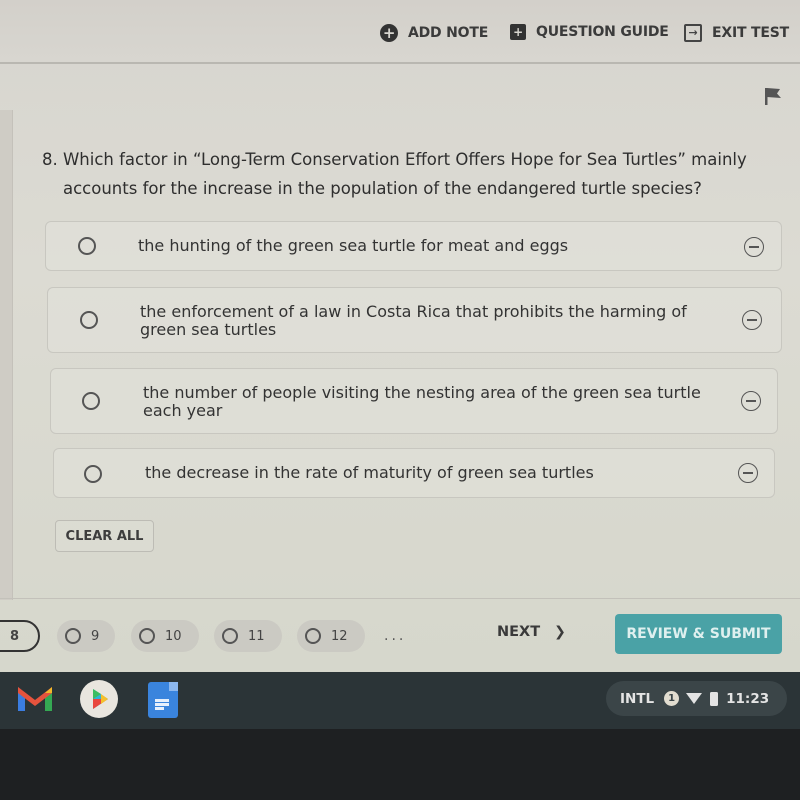 This screenshot has height=800, width=800. What do you see at coordinates (693, 33) in the screenshot?
I see `exit-icon: →` at bounding box center [693, 33].